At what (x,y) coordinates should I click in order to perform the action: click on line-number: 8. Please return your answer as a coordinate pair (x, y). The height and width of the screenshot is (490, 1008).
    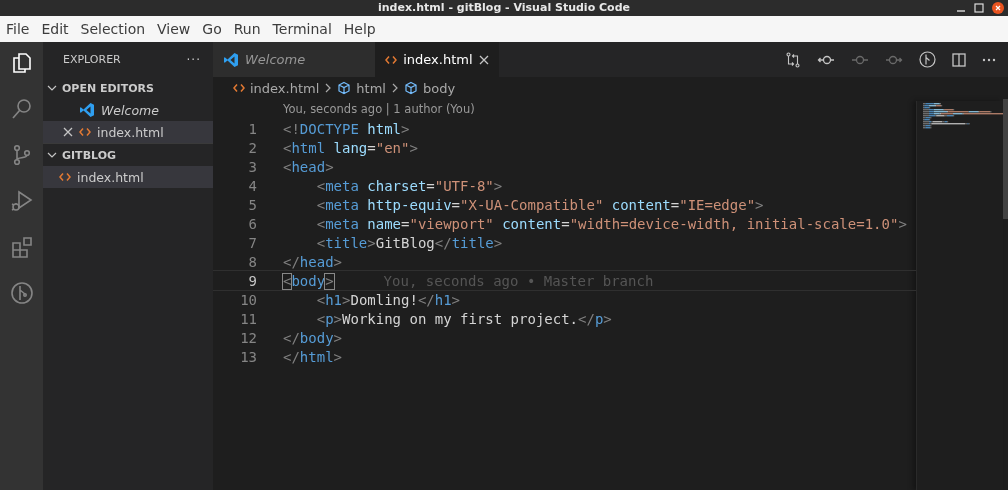
    Looking at the image, I should click on (252, 261).